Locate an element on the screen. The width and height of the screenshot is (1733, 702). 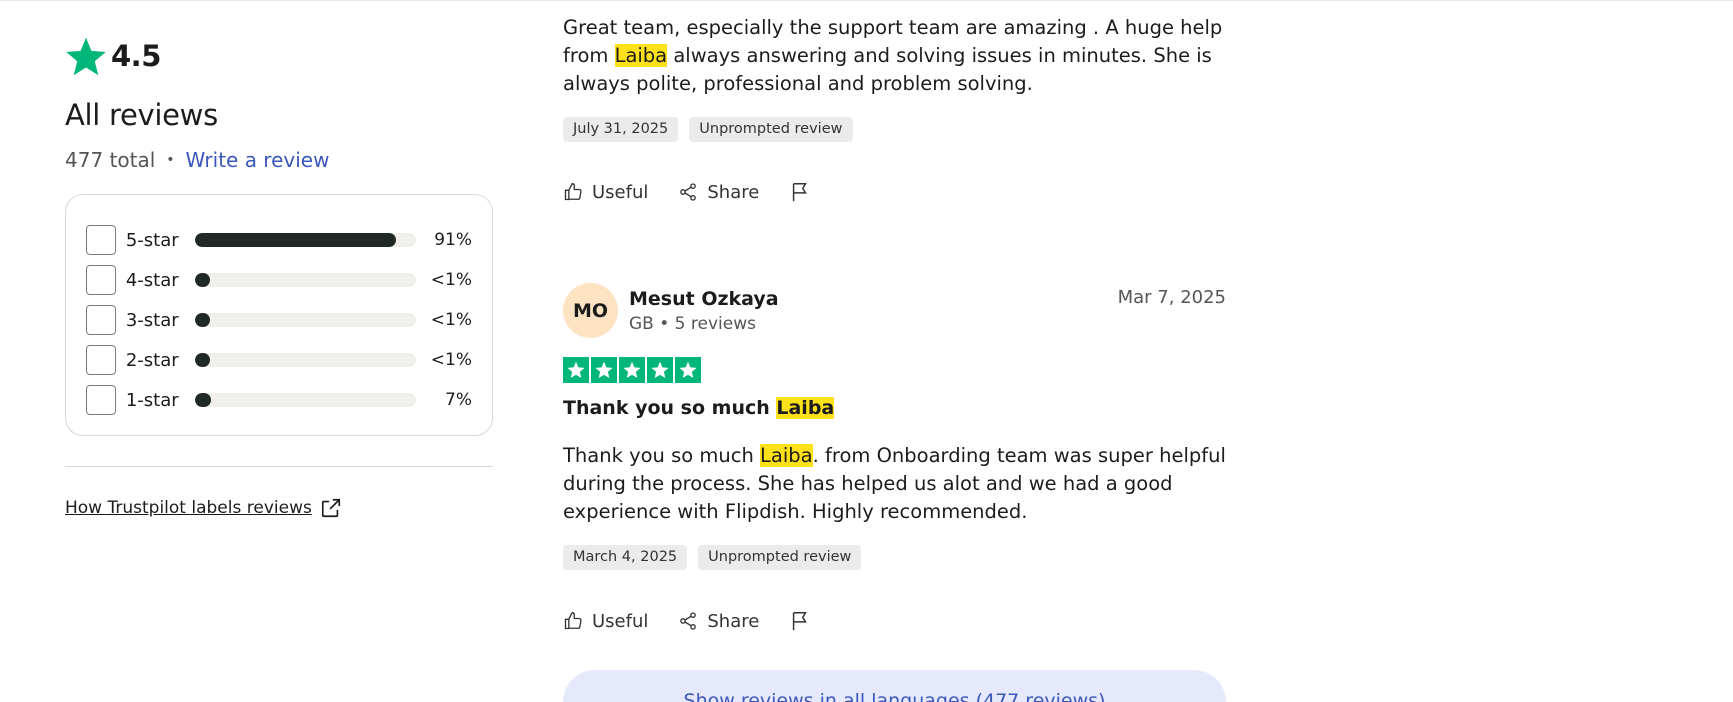
review-heading: Thank you so much Laiba is located at coordinates (894, 408).